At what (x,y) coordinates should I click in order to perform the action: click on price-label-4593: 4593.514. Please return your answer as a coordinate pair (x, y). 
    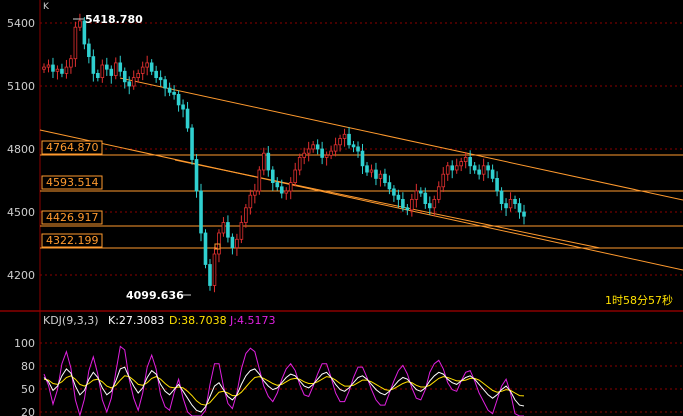
    Looking at the image, I should click on (72, 182).